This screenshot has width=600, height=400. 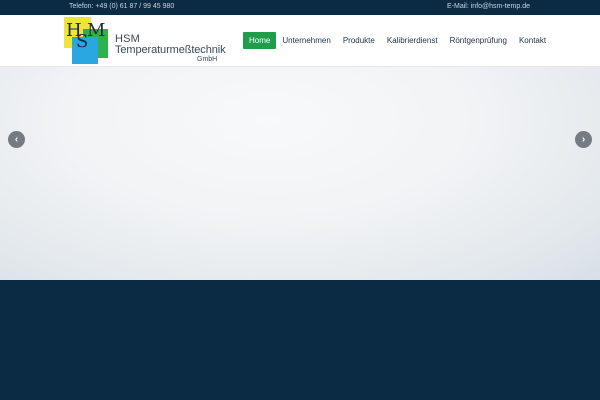 I want to click on logo-name-line3: GmbH, so click(x=207, y=59).